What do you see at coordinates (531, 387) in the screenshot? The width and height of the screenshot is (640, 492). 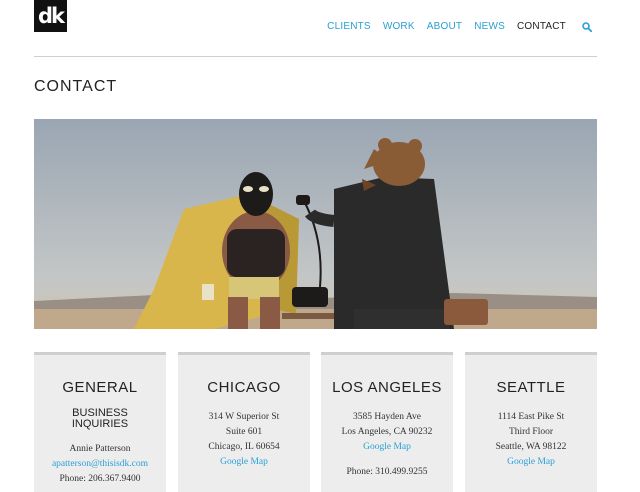 I see `office-title: SEATTLE` at bounding box center [531, 387].